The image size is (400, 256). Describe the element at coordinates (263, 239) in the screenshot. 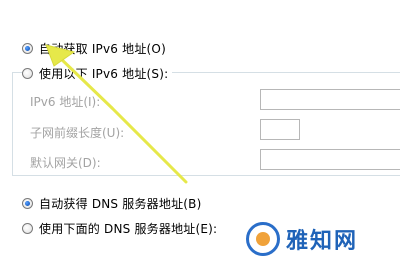

I see `watermark-logo-icon` at that location.